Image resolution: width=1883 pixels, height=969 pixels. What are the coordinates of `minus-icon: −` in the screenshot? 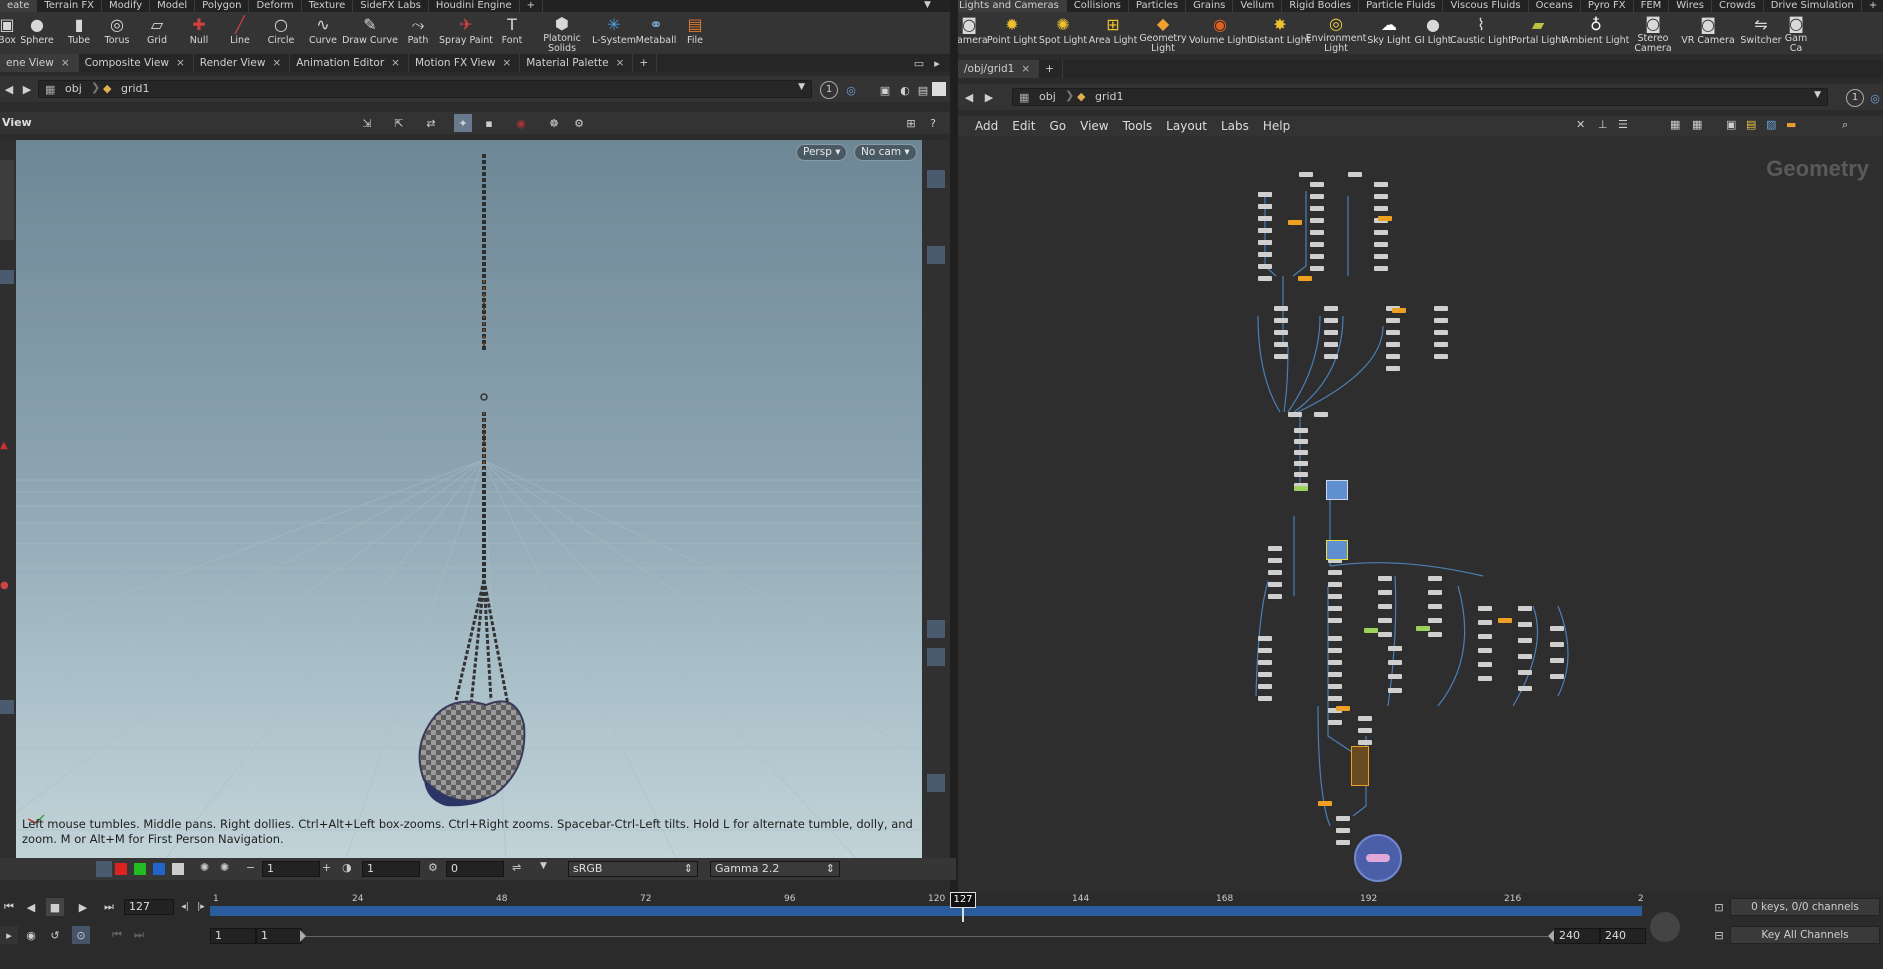 It's located at (250, 867).